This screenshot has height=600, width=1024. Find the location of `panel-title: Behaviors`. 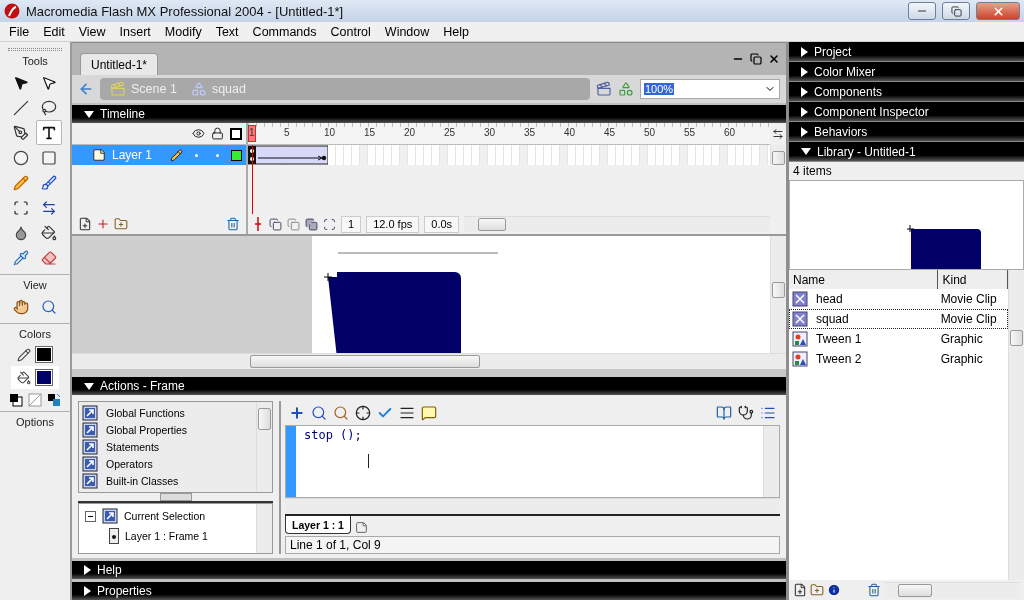

panel-title: Behaviors is located at coordinates (841, 131).